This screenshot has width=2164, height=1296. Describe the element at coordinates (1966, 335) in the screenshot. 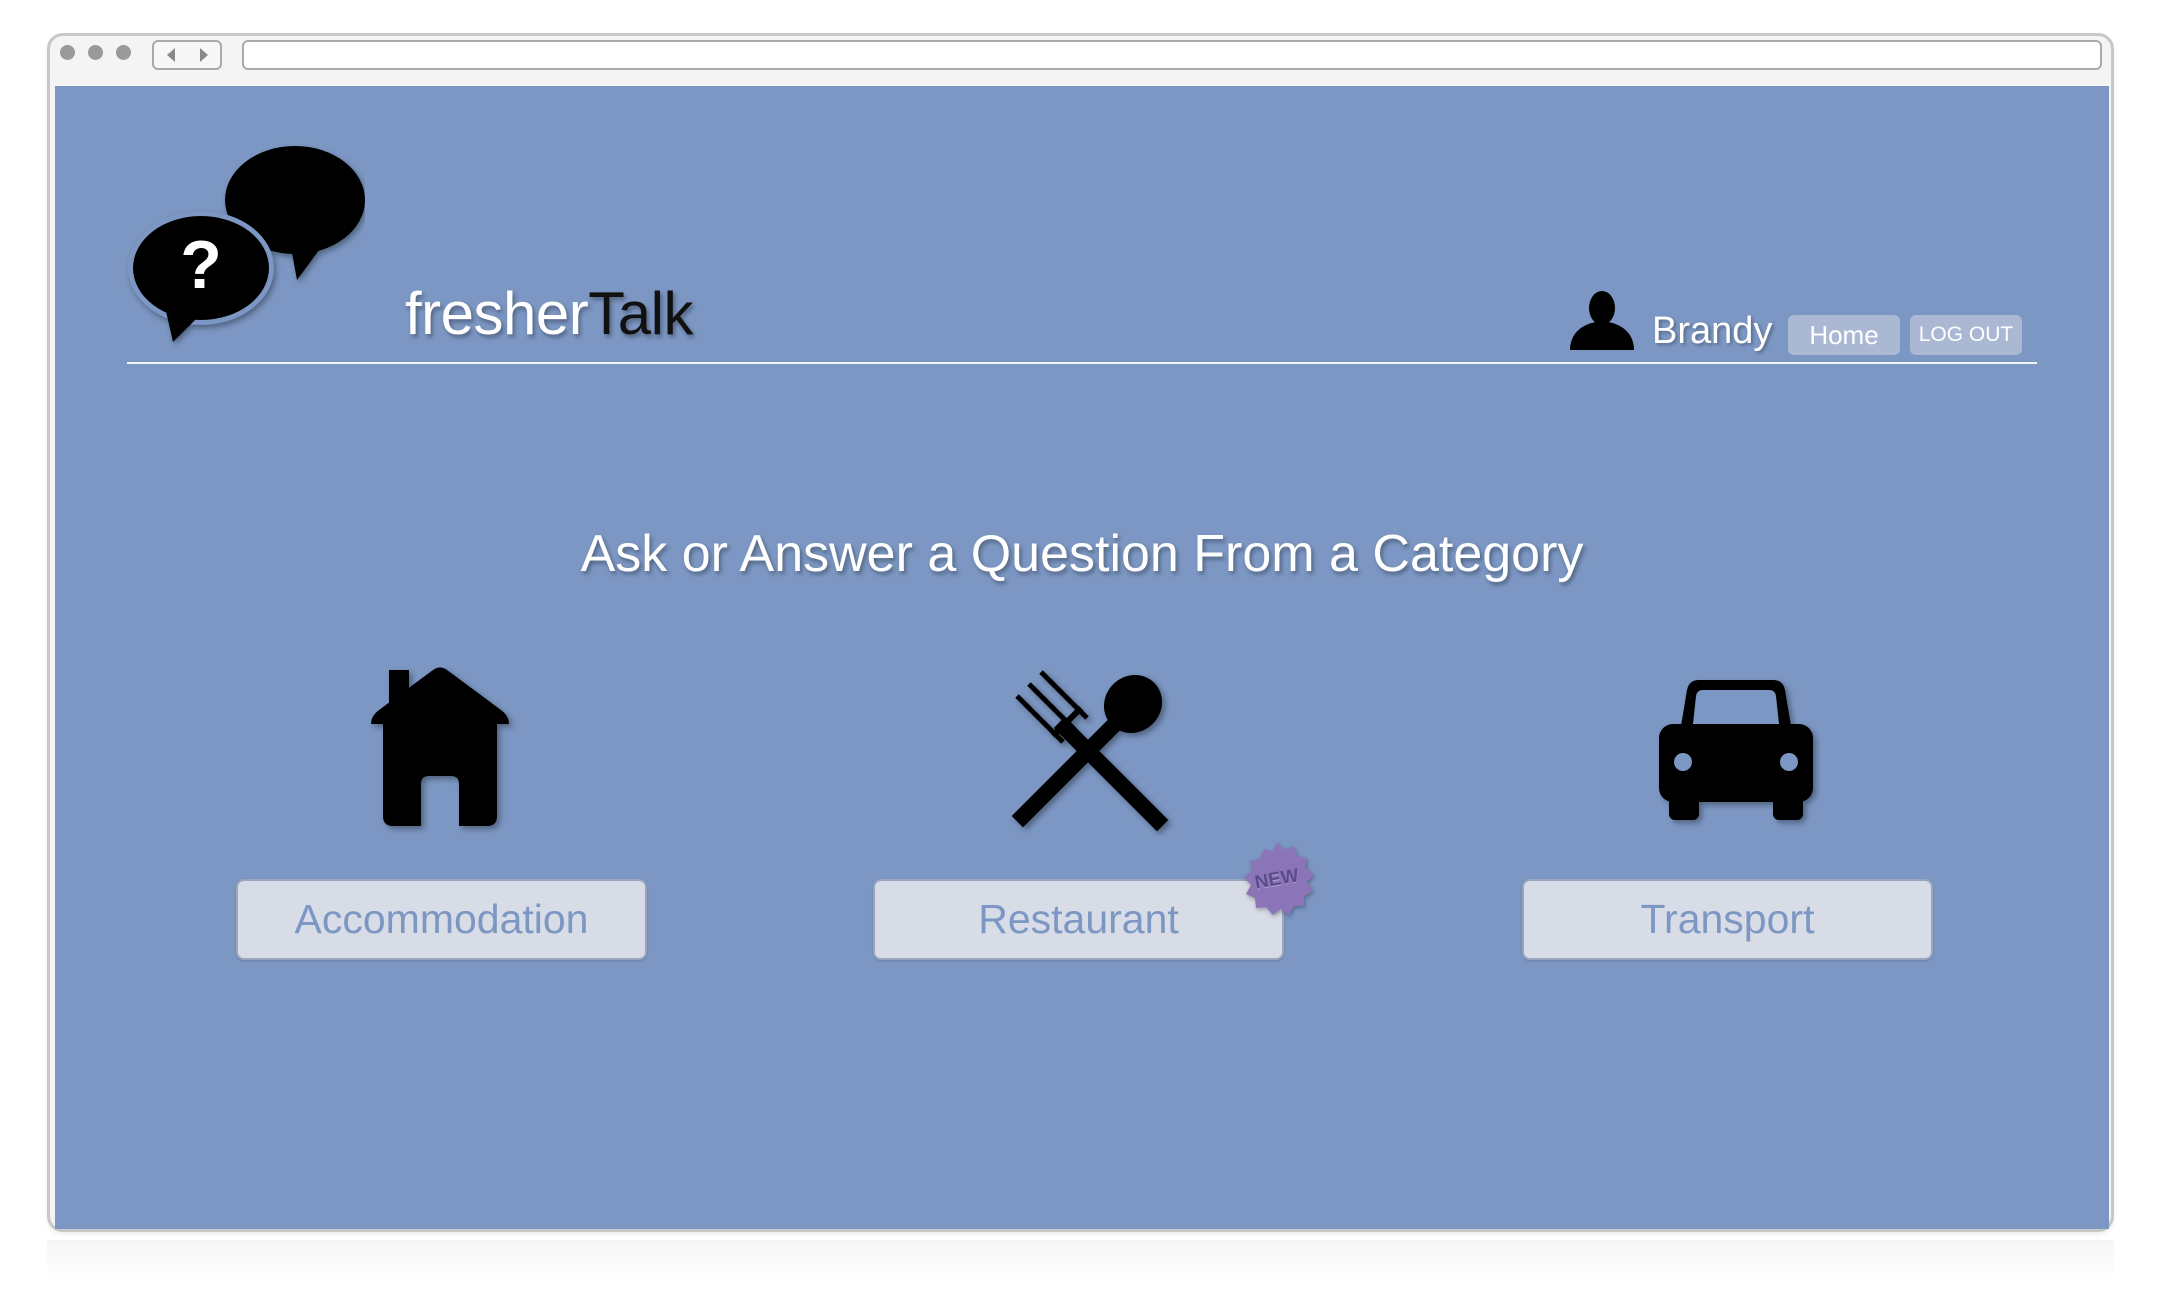

I see `logout-button: LOG OUT` at that location.